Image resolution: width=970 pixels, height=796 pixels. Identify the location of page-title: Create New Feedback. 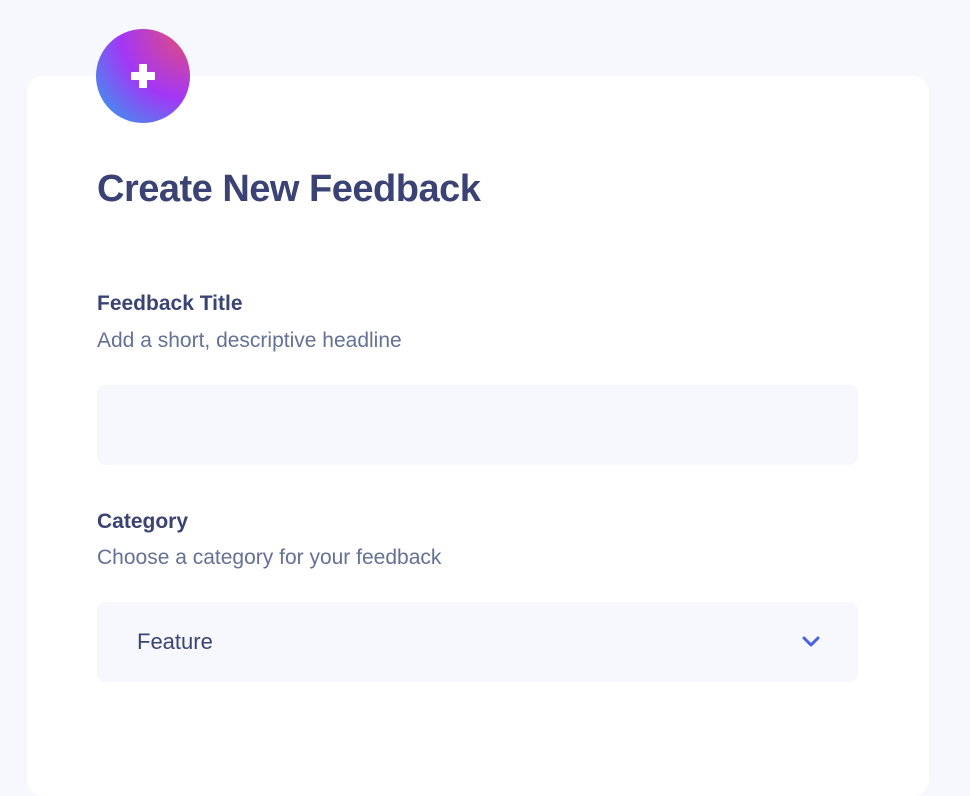
(289, 189).